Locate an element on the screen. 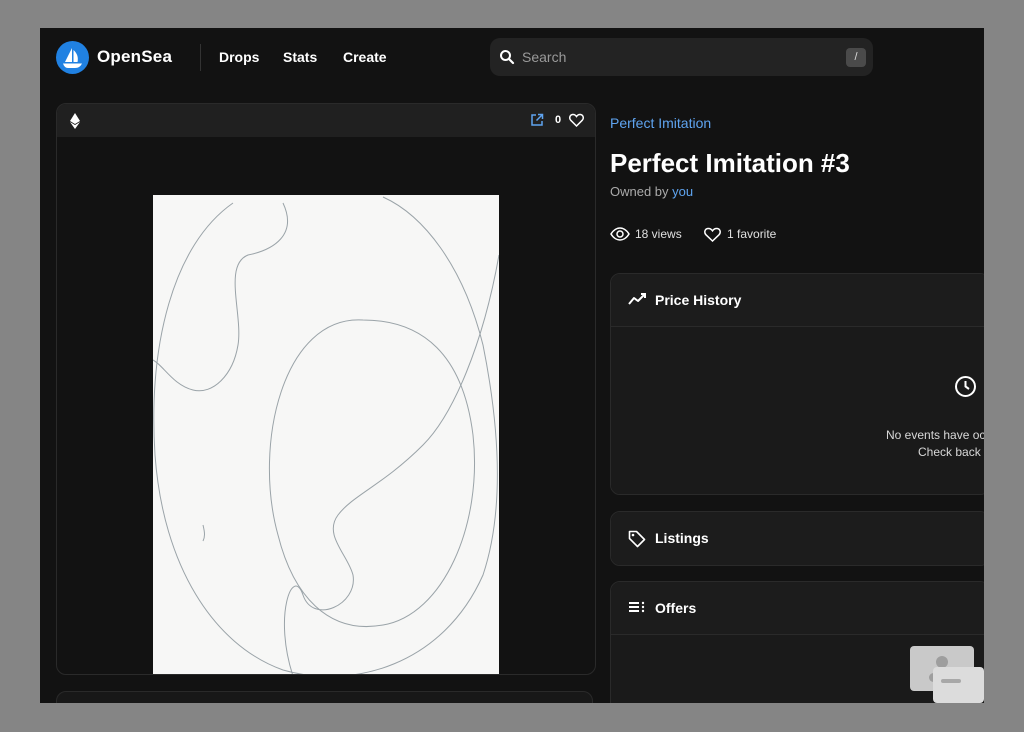  external-link-icon is located at coordinates (537, 122).